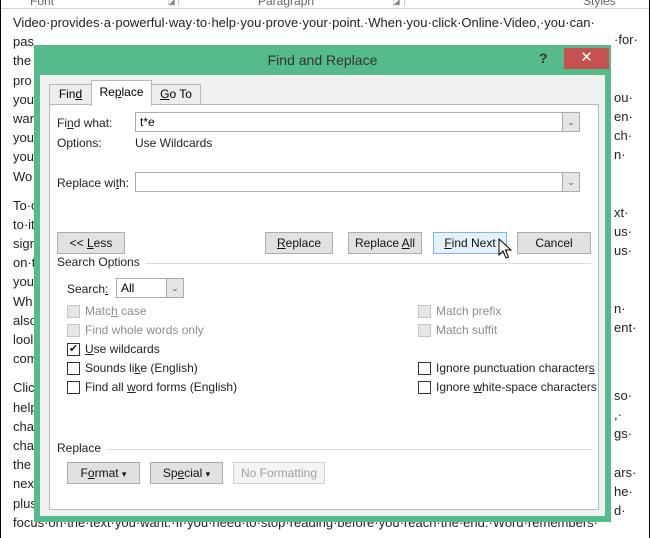  What do you see at coordinates (357, 182) in the screenshot?
I see `replace-with-input: ⌄` at bounding box center [357, 182].